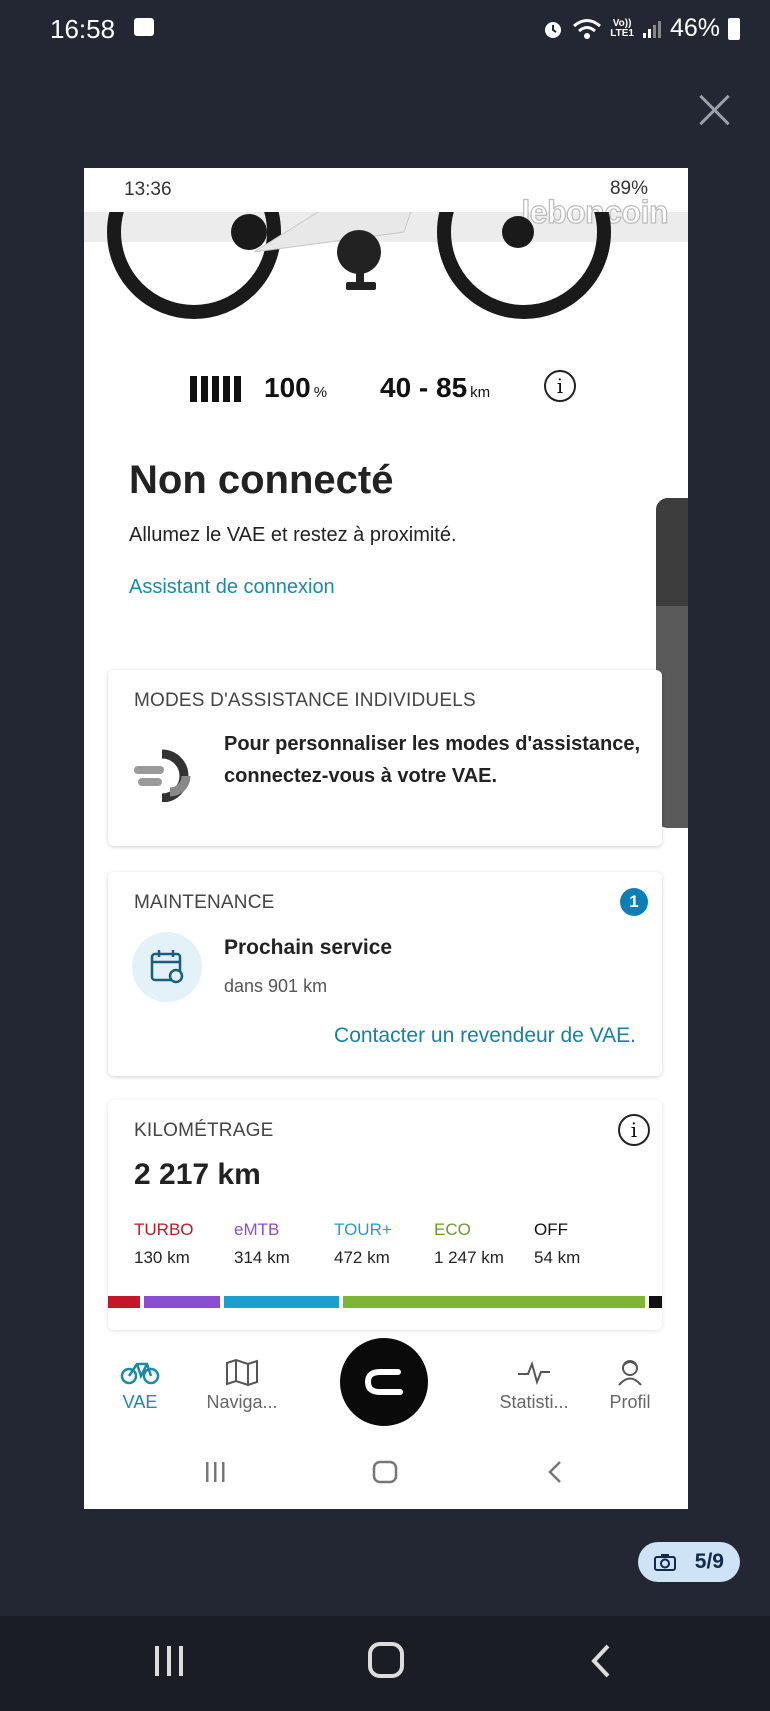  I want to click on os-battery-percent: 46%, so click(694, 28).